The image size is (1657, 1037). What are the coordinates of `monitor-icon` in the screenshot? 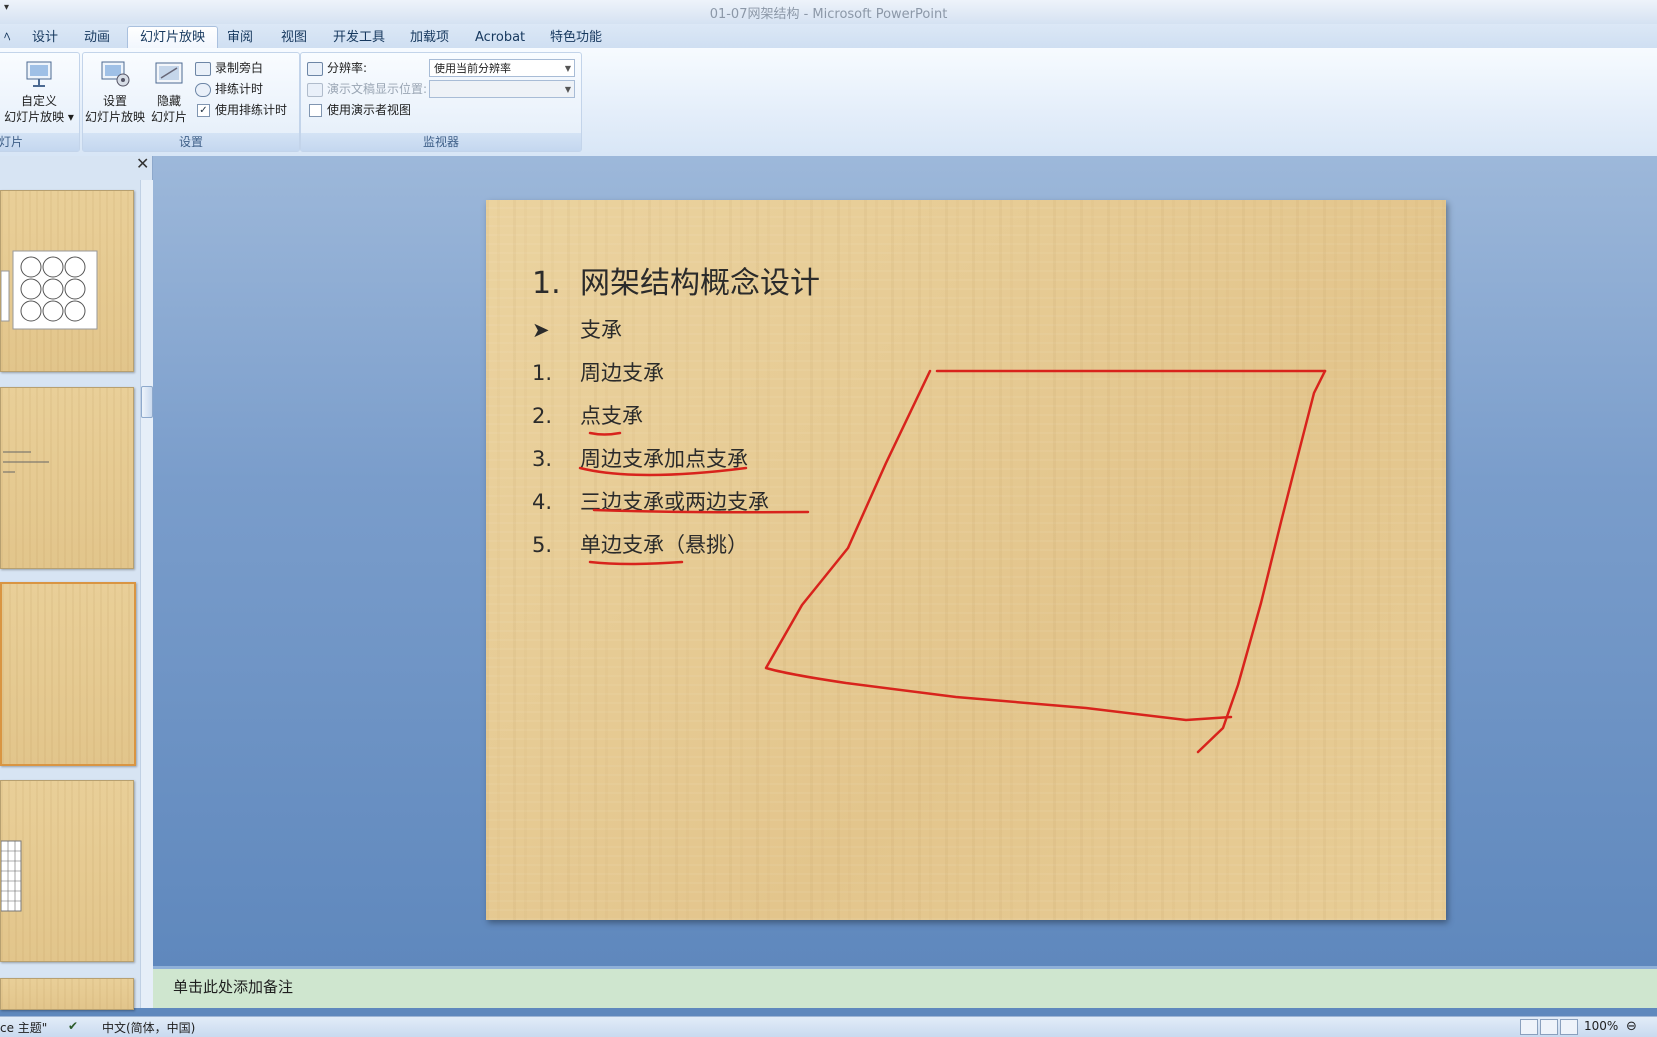 It's located at (315, 68).